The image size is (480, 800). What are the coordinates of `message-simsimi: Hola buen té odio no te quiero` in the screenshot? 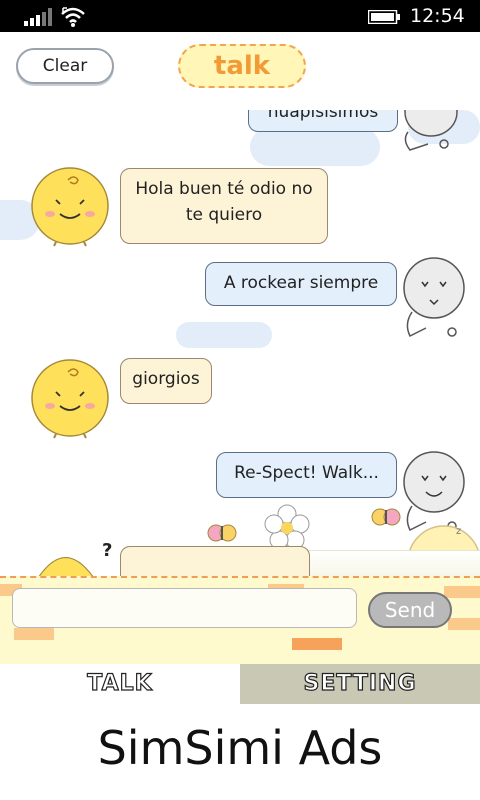 It's located at (224, 206).